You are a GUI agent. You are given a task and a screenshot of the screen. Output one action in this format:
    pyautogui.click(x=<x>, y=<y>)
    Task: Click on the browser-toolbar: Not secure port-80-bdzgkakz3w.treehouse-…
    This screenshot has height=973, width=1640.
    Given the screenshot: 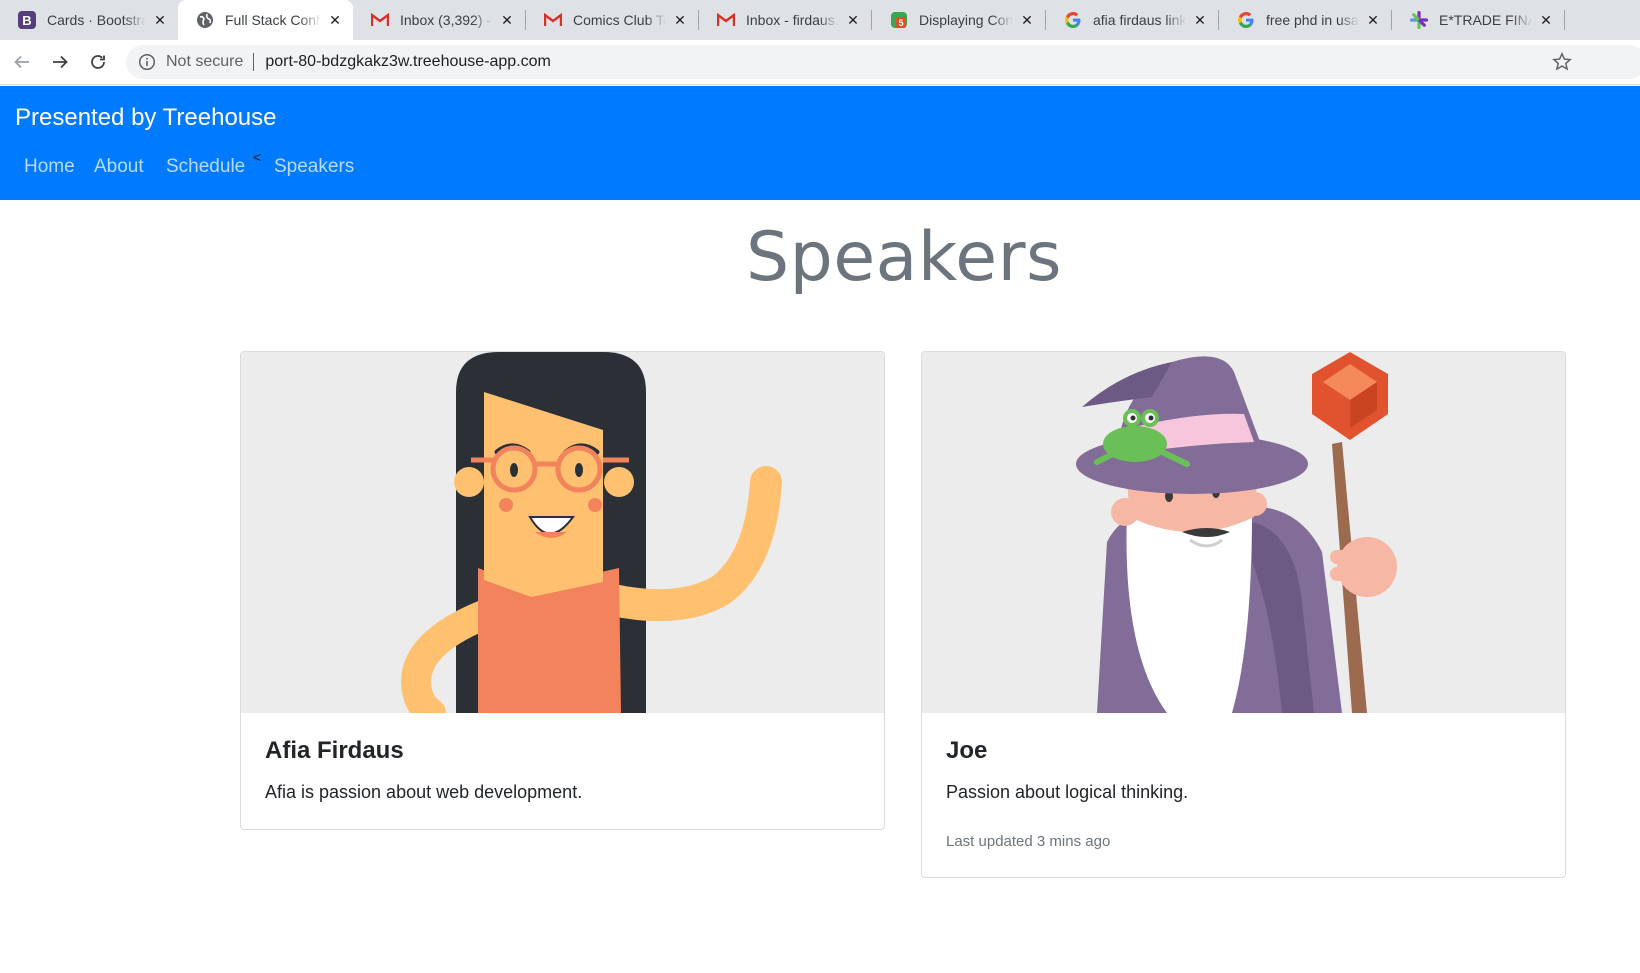 What is the action you would take?
    pyautogui.click(x=820, y=62)
    